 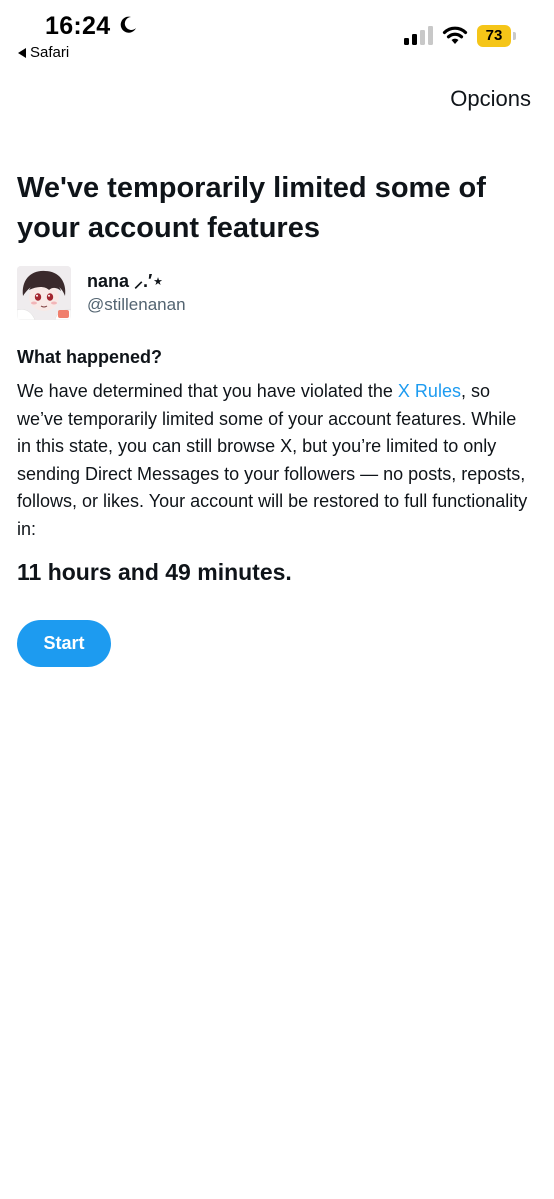 I want to click on status-bar: 16:24 Safari 73, so click(x=277, y=35).